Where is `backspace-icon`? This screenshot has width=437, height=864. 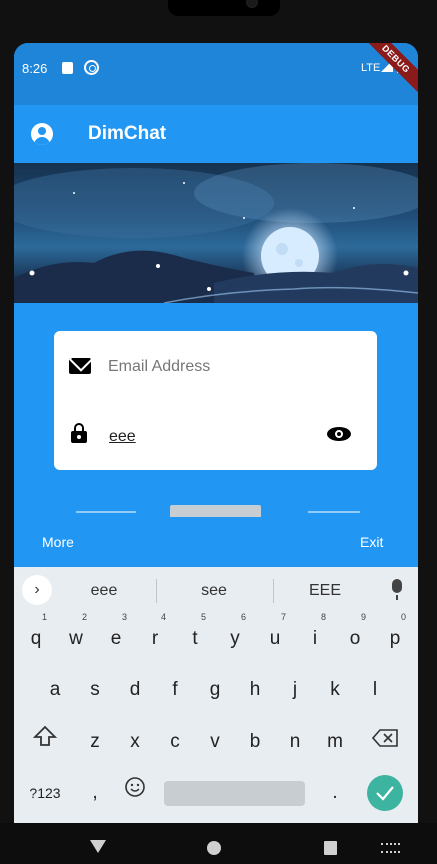 backspace-icon is located at coordinates (384, 738).